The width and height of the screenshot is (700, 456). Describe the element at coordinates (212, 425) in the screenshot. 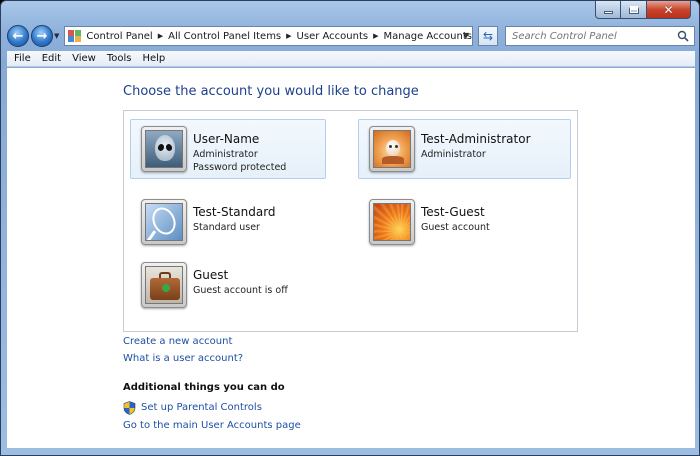

I see `main-accounts-page-link: Go to the main User Accounts page` at that location.